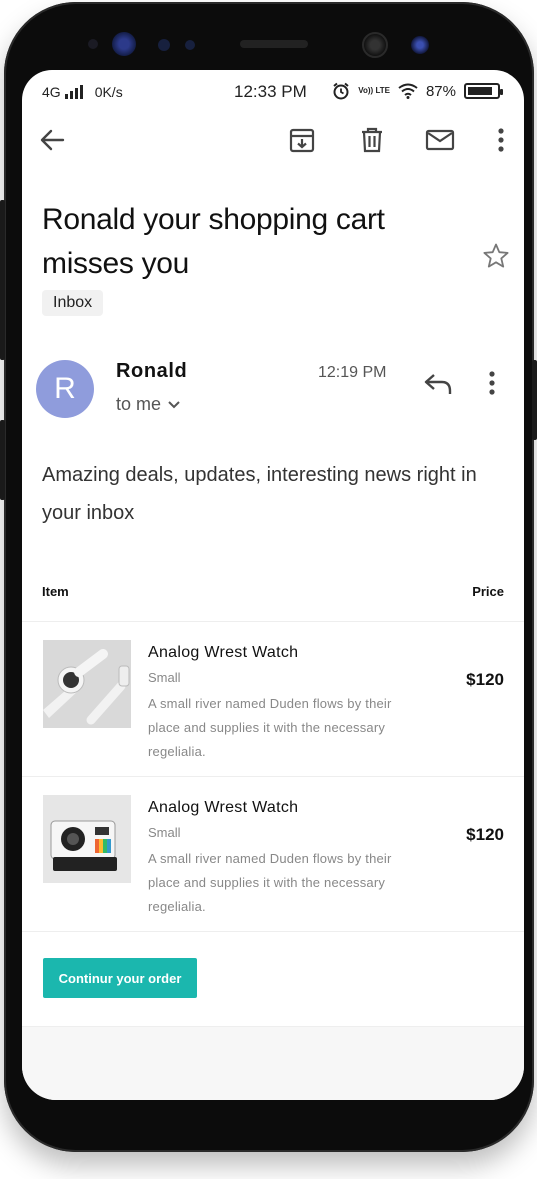 The width and height of the screenshot is (537, 1179). Describe the element at coordinates (408, 91) in the screenshot. I see `wifi-icon` at that location.